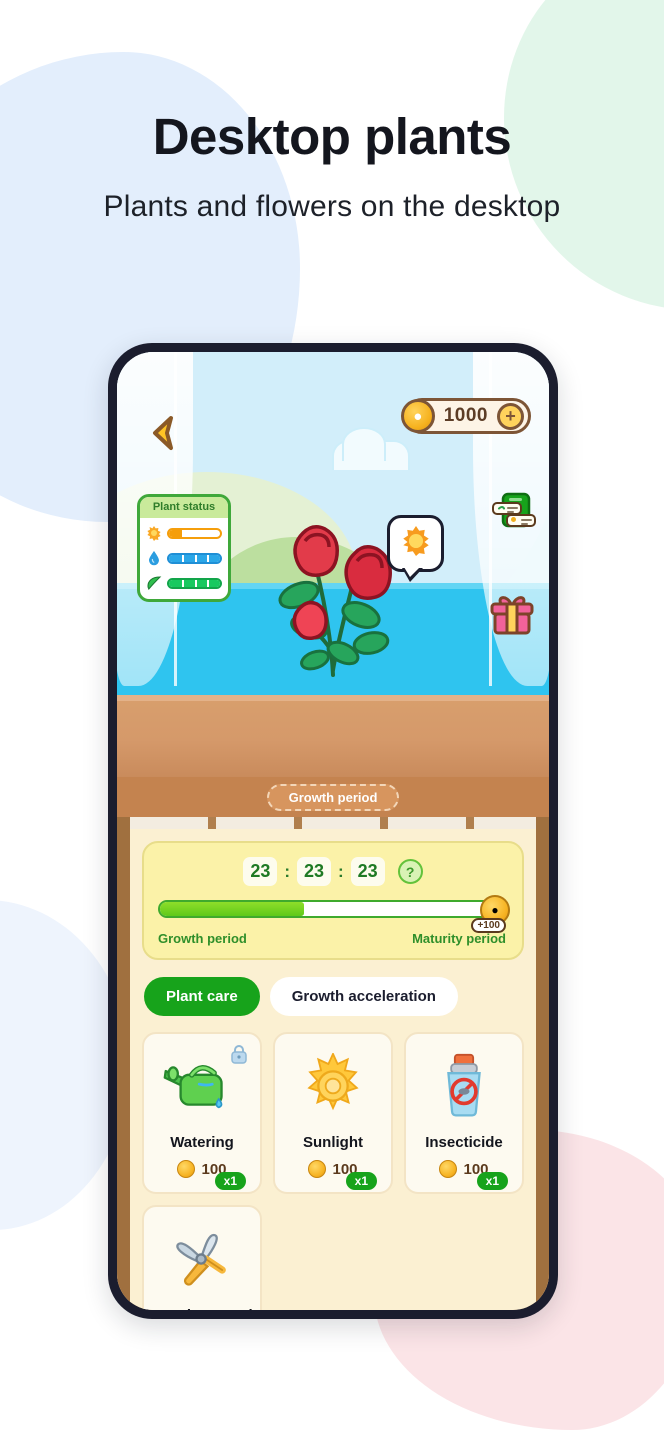  I want to click on cloud-icon, so click(371, 448).